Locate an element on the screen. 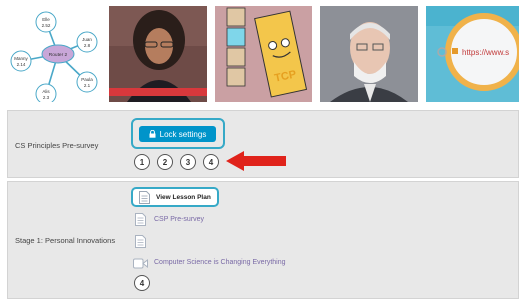 The image size is (519, 301). lock-icon is located at coordinates (152, 134).